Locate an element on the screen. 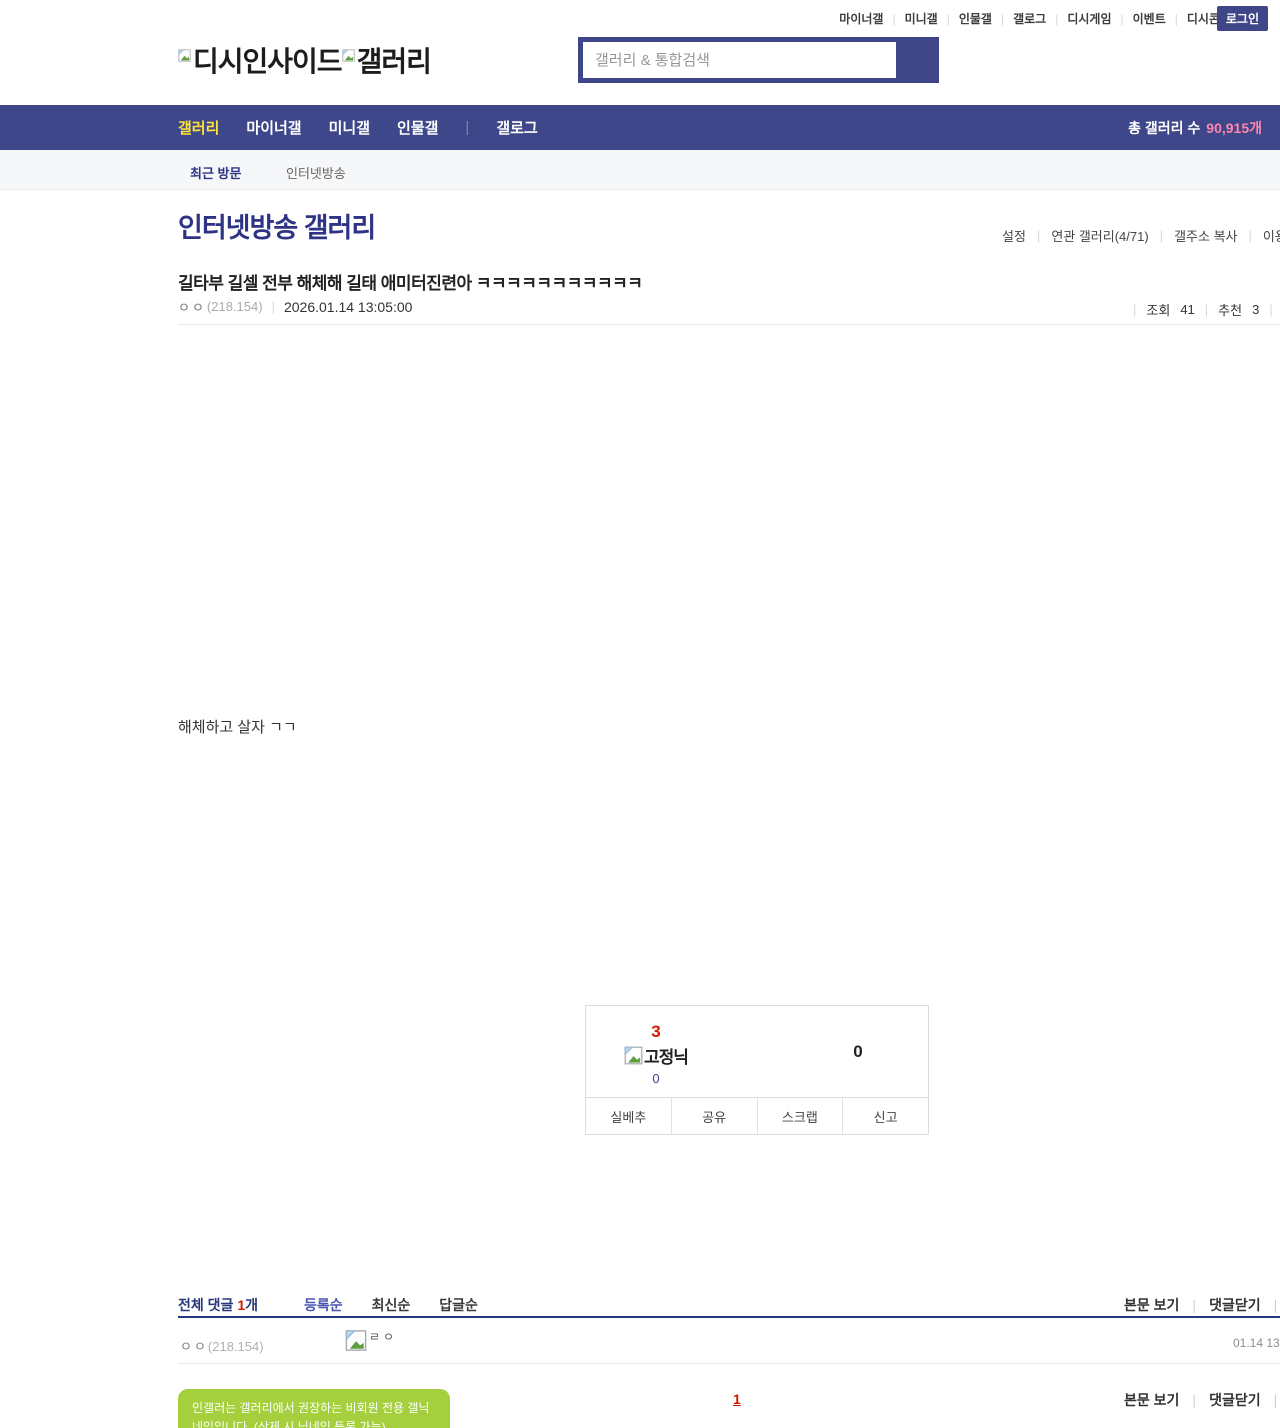 The image size is (1280, 1428). post-action-buttons: 실베추 공유 스크랩 신고 is located at coordinates (757, 1115).